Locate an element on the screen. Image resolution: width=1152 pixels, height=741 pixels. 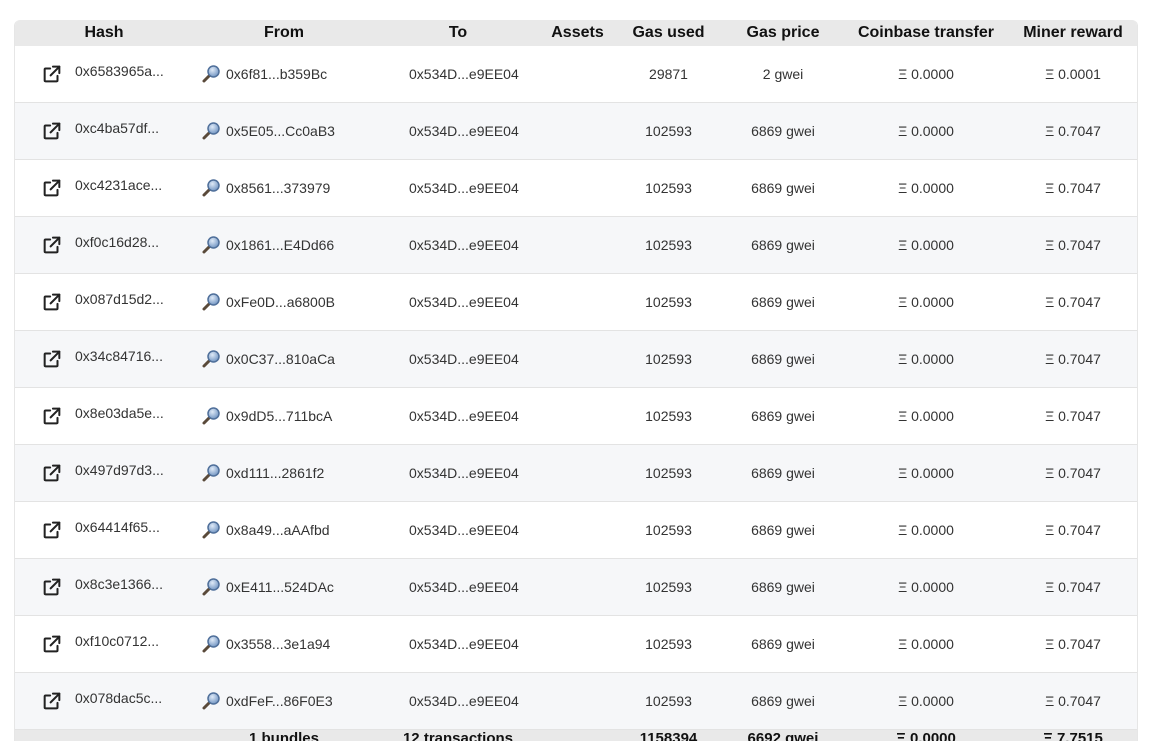
column-header-coinbase-transfer: Coinbase transfer is located at coordinates (926, 33).